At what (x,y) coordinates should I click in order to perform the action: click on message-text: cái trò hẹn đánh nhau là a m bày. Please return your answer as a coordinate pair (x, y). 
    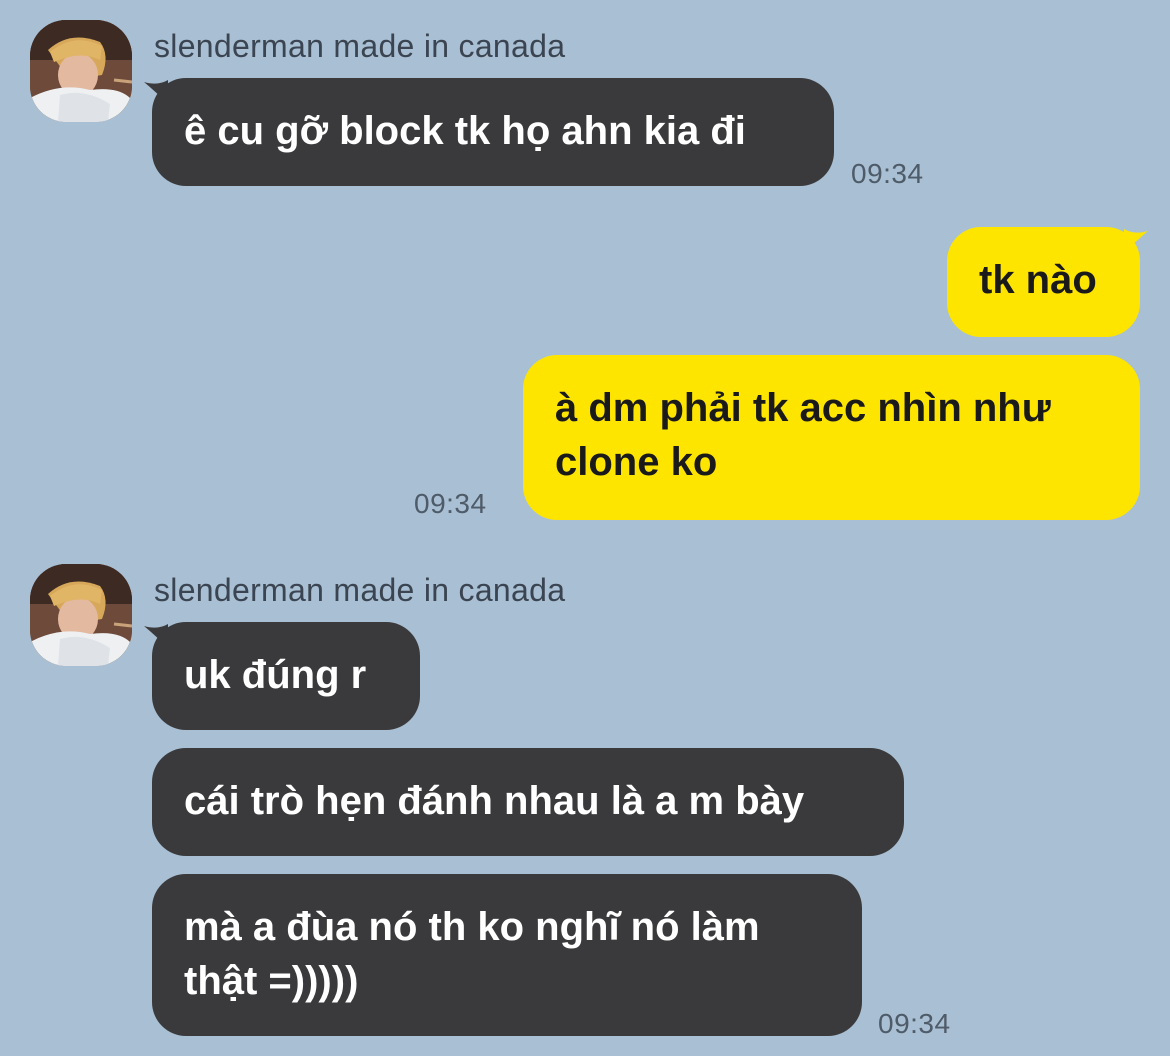
    Looking at the image, I should click on (494, 801).